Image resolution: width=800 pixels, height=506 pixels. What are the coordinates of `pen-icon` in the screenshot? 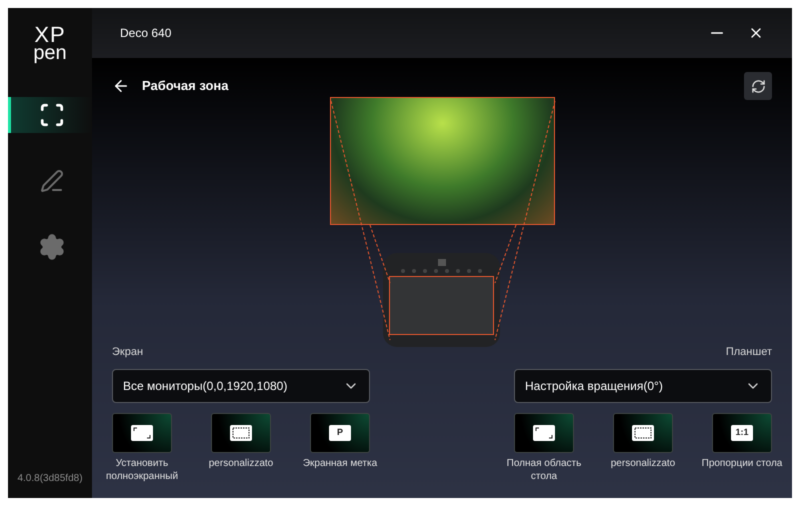 It's located at (52, 181).